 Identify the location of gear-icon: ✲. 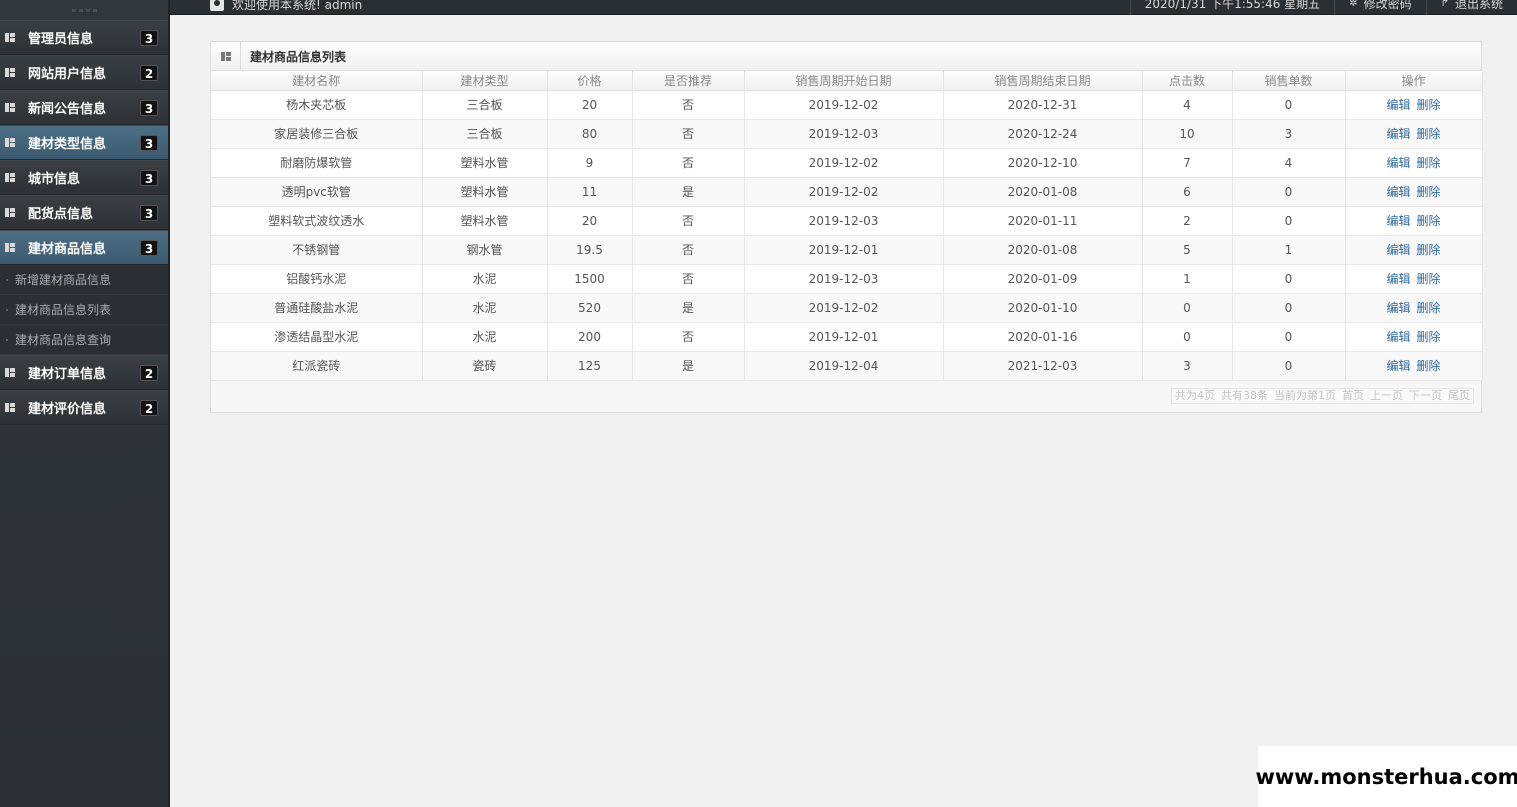
(1353, 4).